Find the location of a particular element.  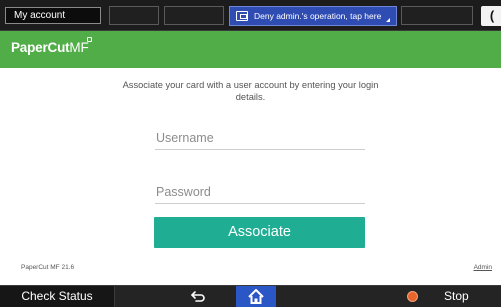

stop-button: Stop is located at coordinates (469, 296).